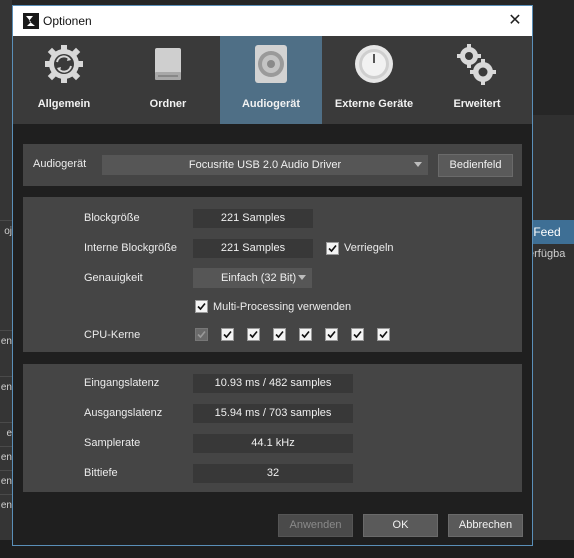  I want to click on background-right-text: erfügba, so click(547, 254).